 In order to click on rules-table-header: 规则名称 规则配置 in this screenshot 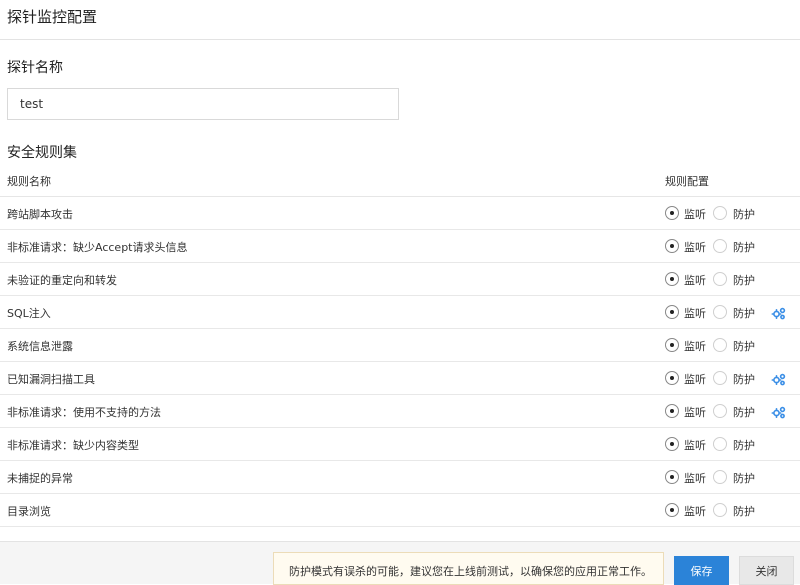, I will do `click(400, 181)`.